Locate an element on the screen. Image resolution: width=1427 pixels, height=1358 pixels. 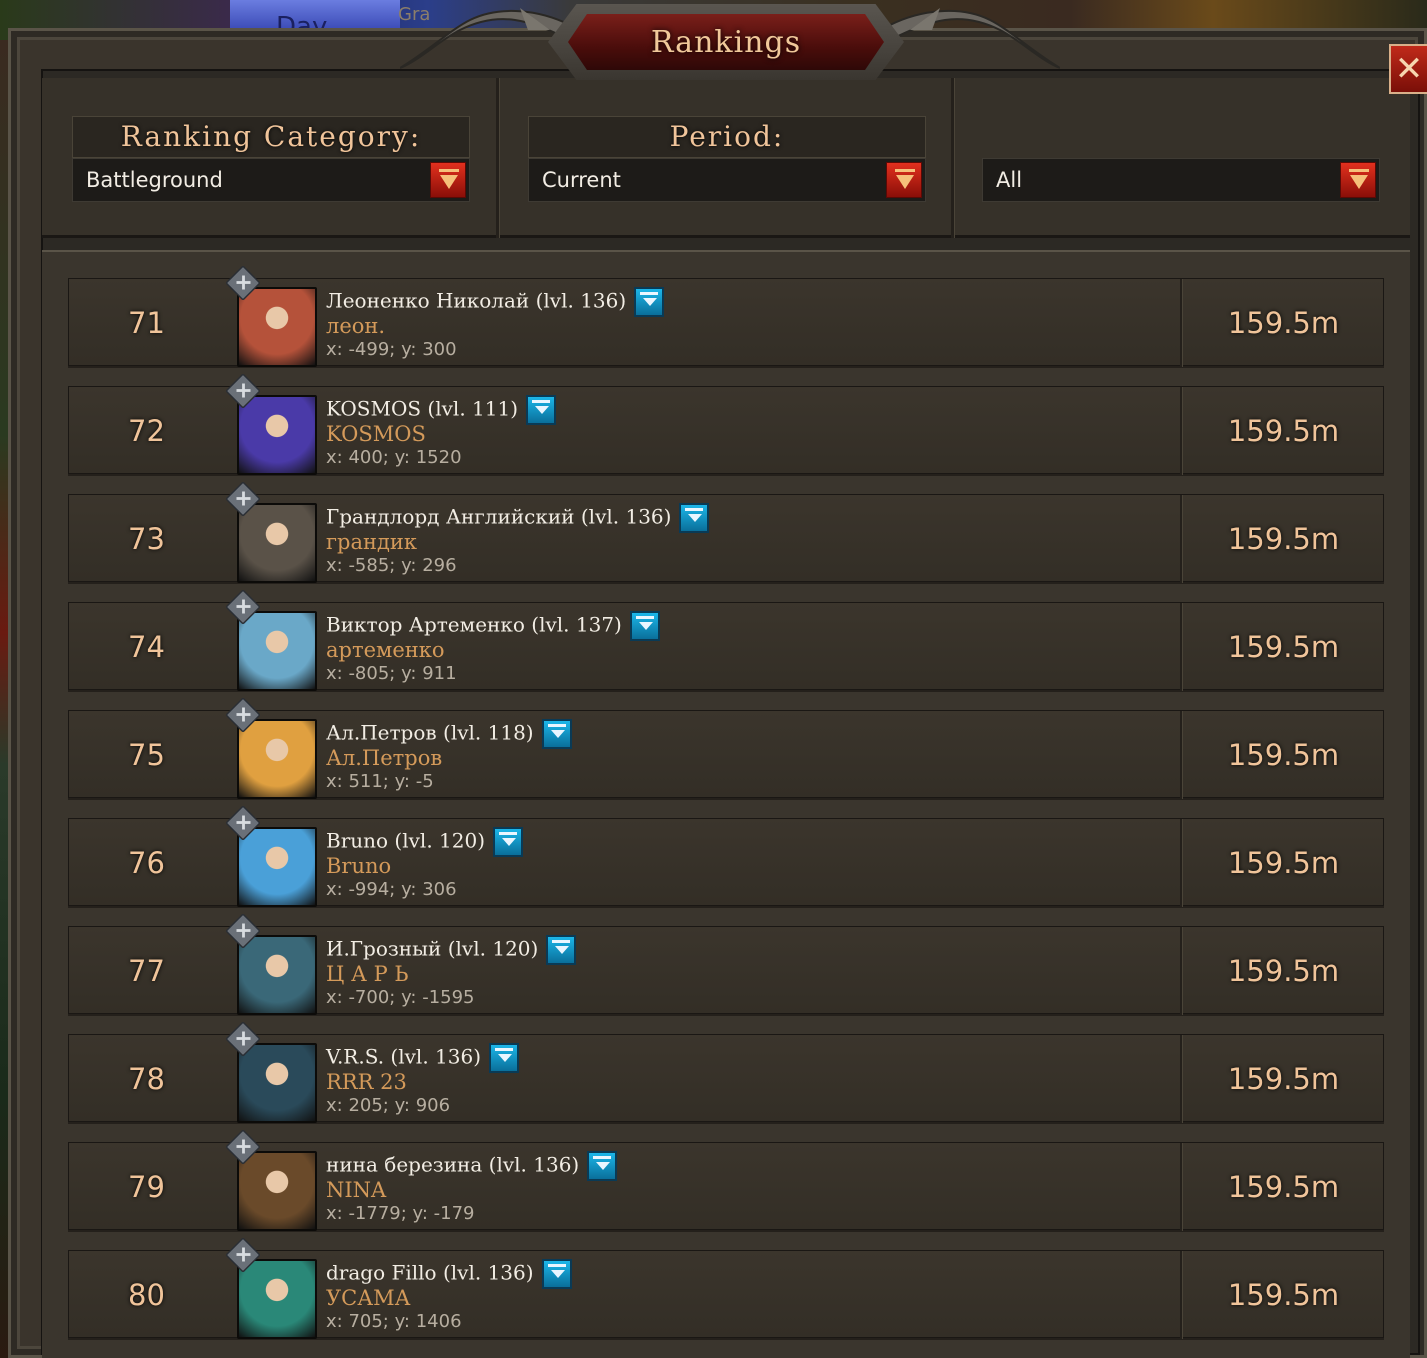
ranking-category-select: Battleground is located at coordinates (271, 180).